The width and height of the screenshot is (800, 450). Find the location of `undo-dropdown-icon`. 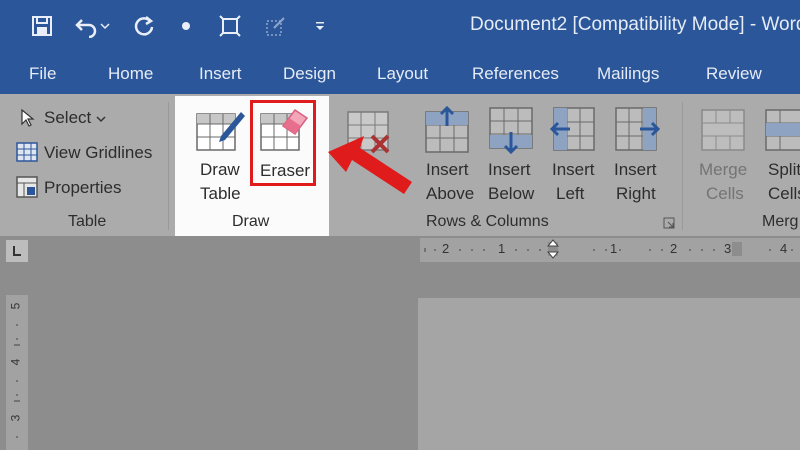

undo-dropdown-icon is located at coordinates (105, 26).